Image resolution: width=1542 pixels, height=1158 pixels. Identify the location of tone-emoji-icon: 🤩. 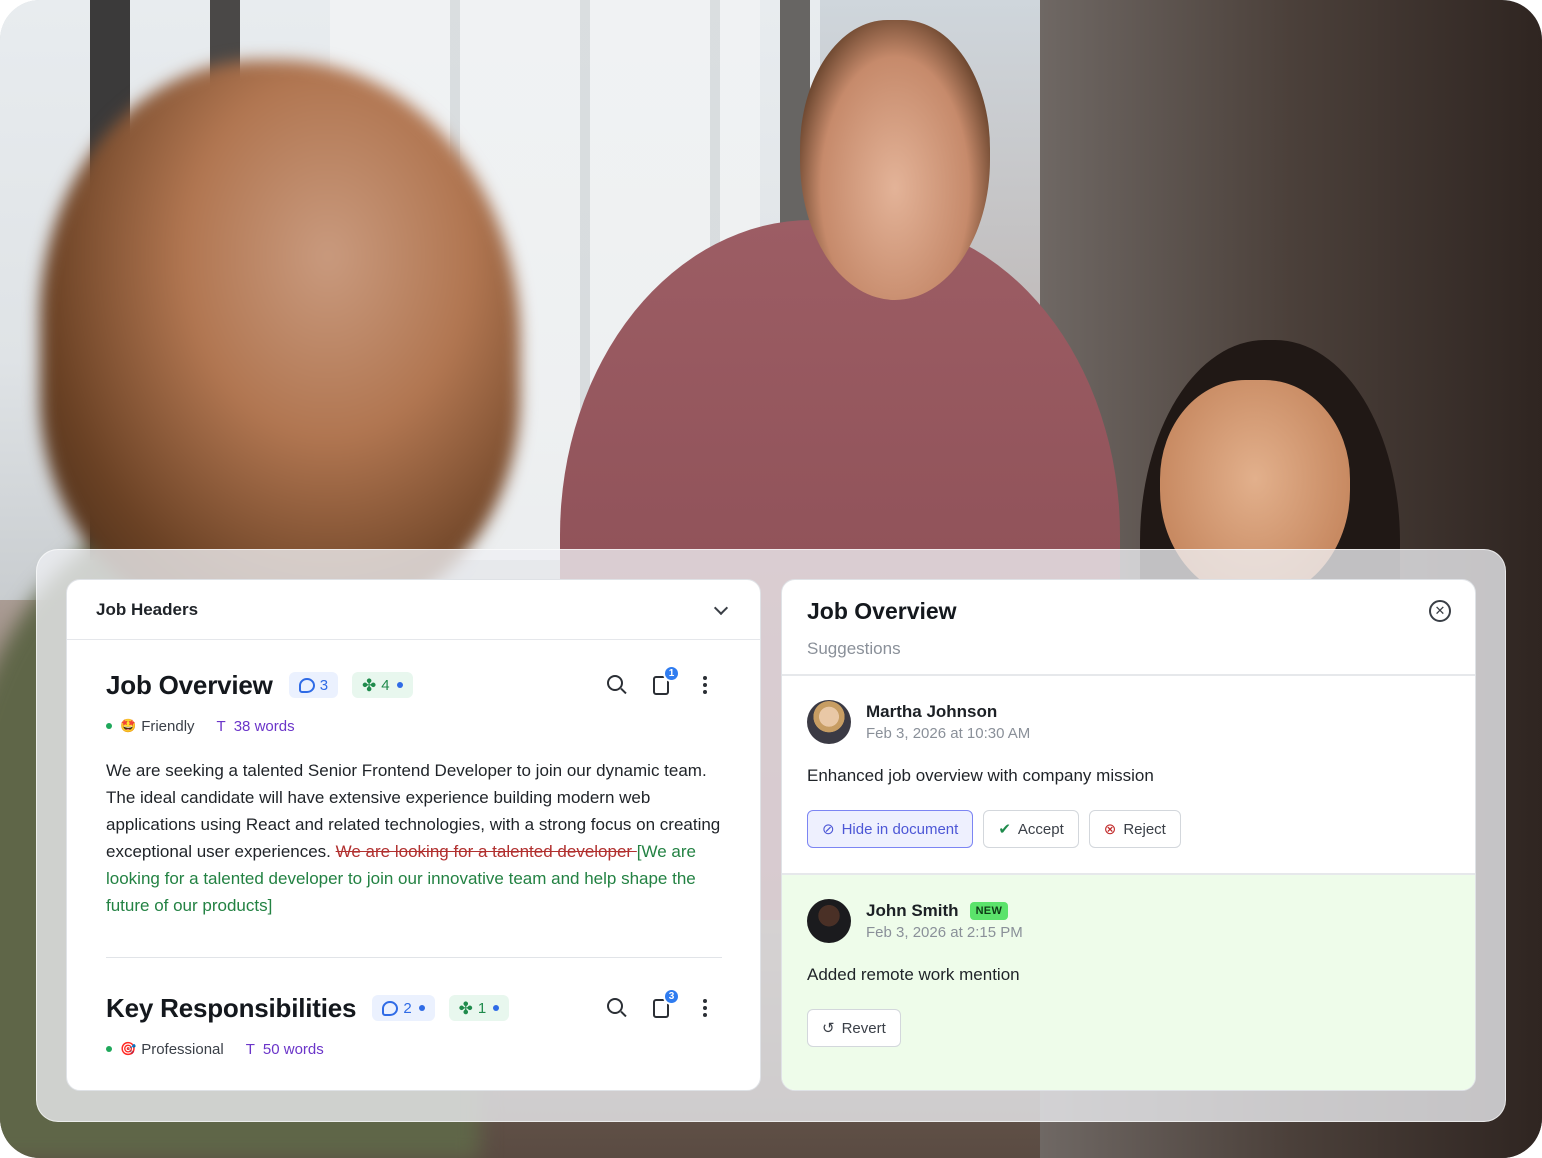
(128, 725).